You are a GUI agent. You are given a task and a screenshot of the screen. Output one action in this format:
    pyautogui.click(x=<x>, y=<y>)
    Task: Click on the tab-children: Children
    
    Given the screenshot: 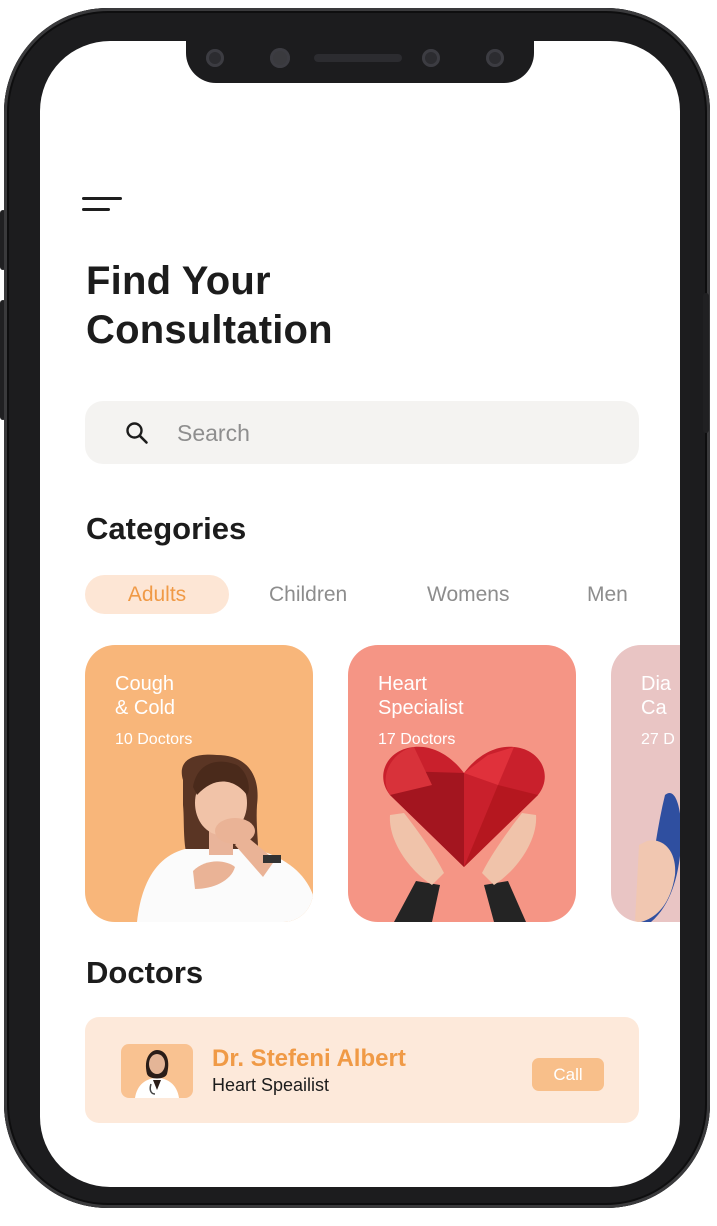 What is the action you would take?
    pyautogui.click(x=308, y=594)
    